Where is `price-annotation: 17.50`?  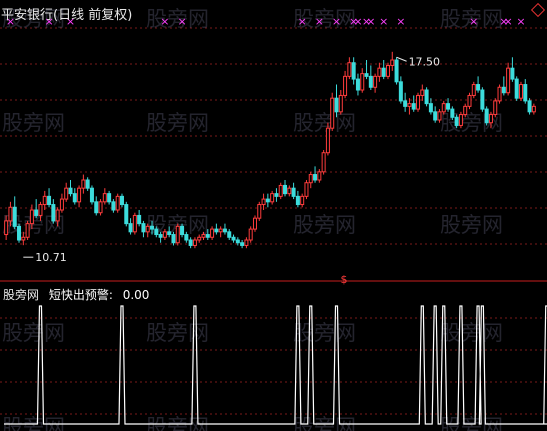 price-annotation: 17.50 is located at coordinates (418, 61).